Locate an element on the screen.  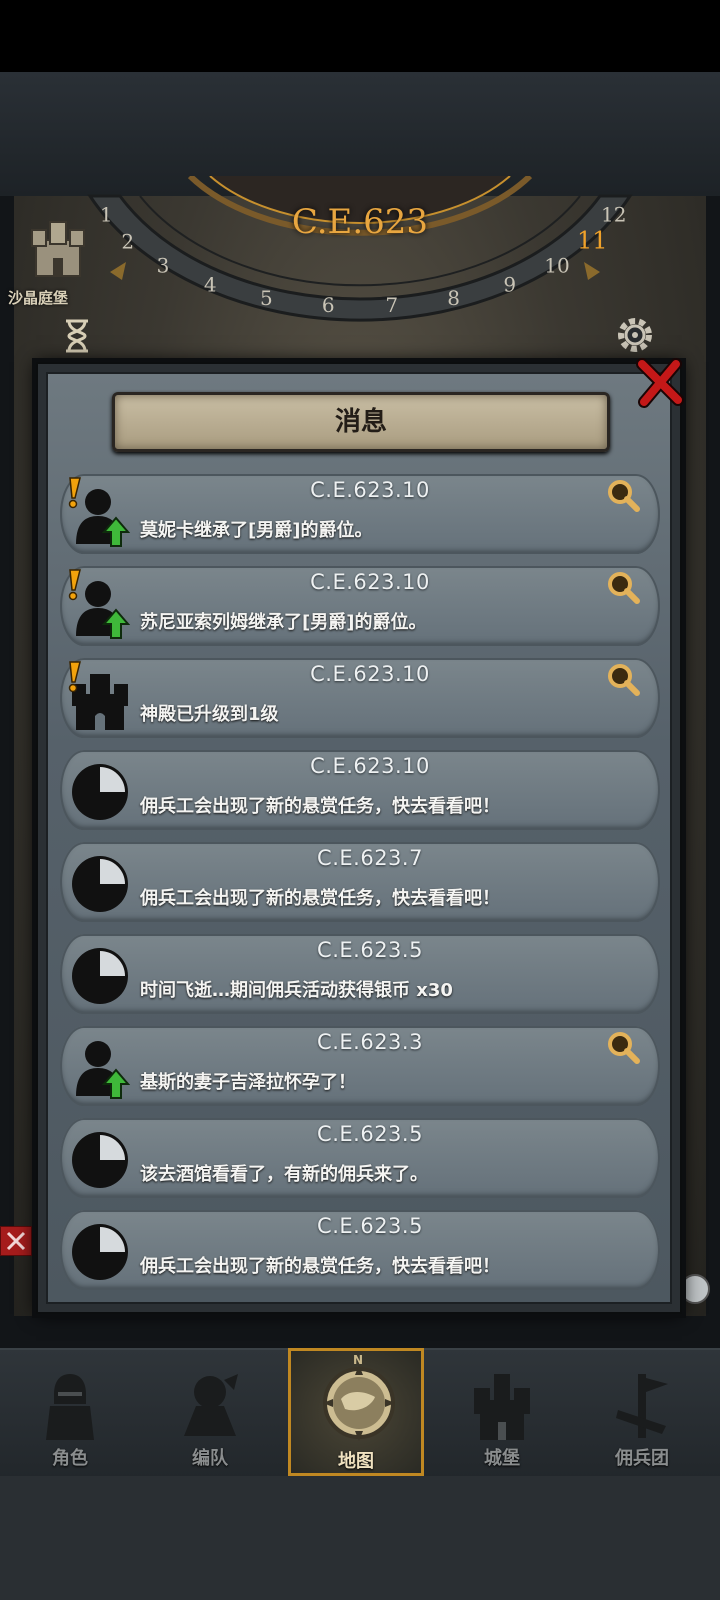
close-button is located at coordinates (659, 383).